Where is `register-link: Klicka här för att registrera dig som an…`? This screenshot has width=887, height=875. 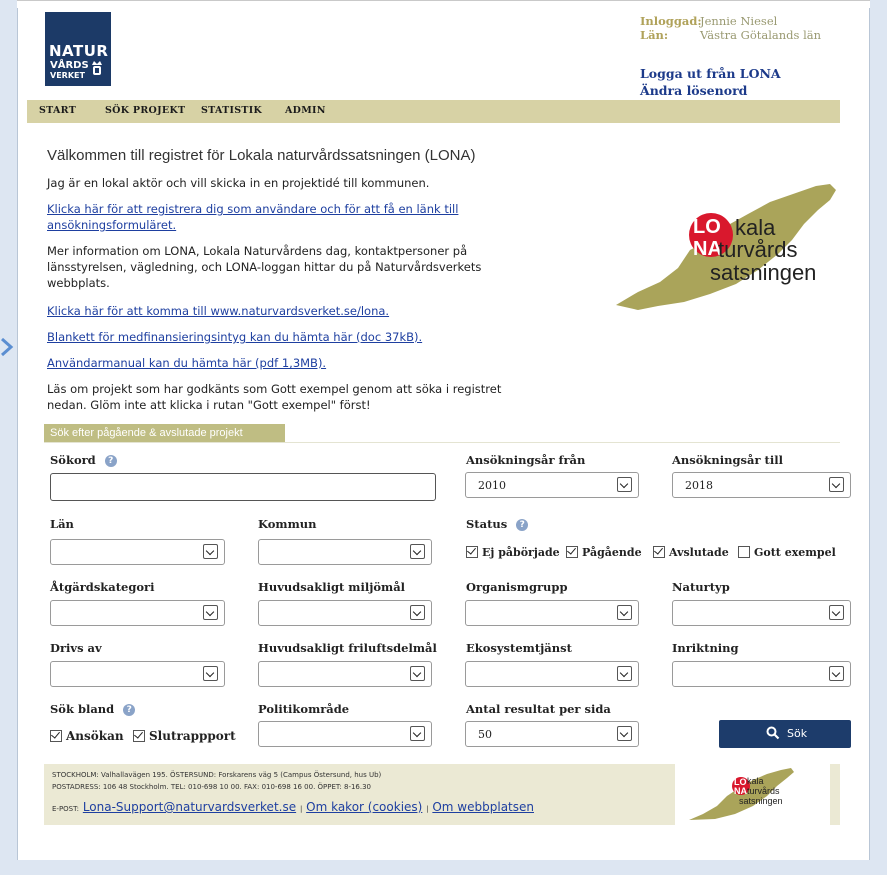
register-link: Klicka här för att registrera dig som an… is located at coordinates (252, 209).